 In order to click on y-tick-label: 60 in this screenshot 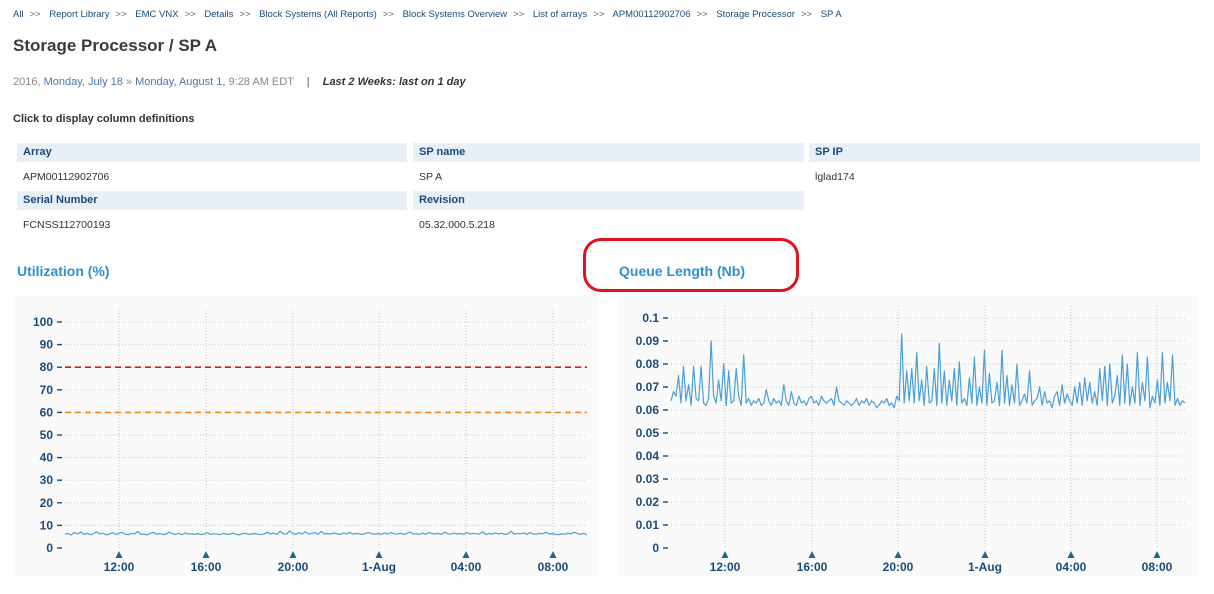, I will do `click(47, 412)`.